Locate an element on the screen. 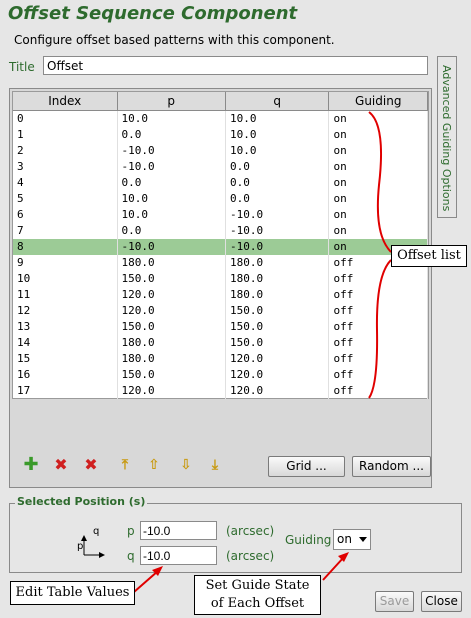 This screenshot has width=471, height=618. table-row: 12 120.0 150.0 off is located at coordinates (220, 311).